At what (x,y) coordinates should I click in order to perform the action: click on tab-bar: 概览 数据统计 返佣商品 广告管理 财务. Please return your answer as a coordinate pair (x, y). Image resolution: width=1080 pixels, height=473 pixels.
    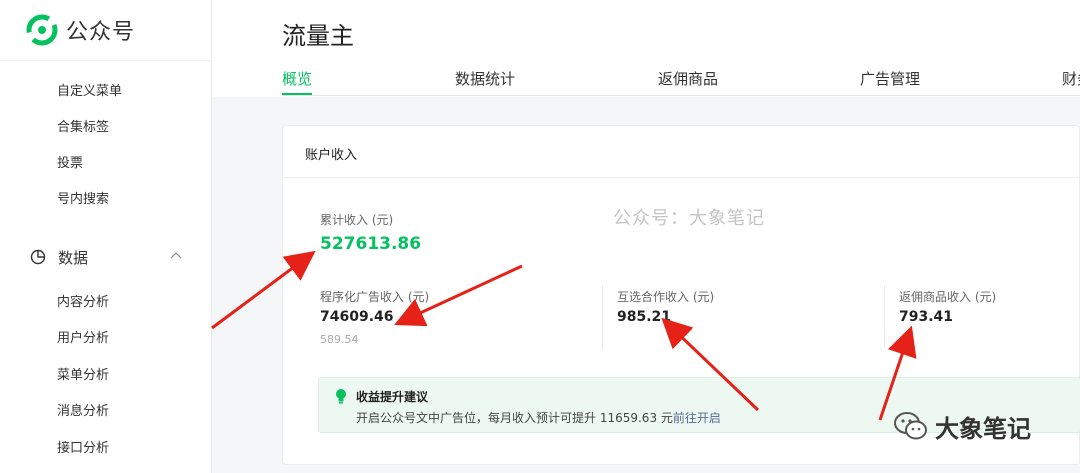
    Looking at the image, I should click on (681, 81).